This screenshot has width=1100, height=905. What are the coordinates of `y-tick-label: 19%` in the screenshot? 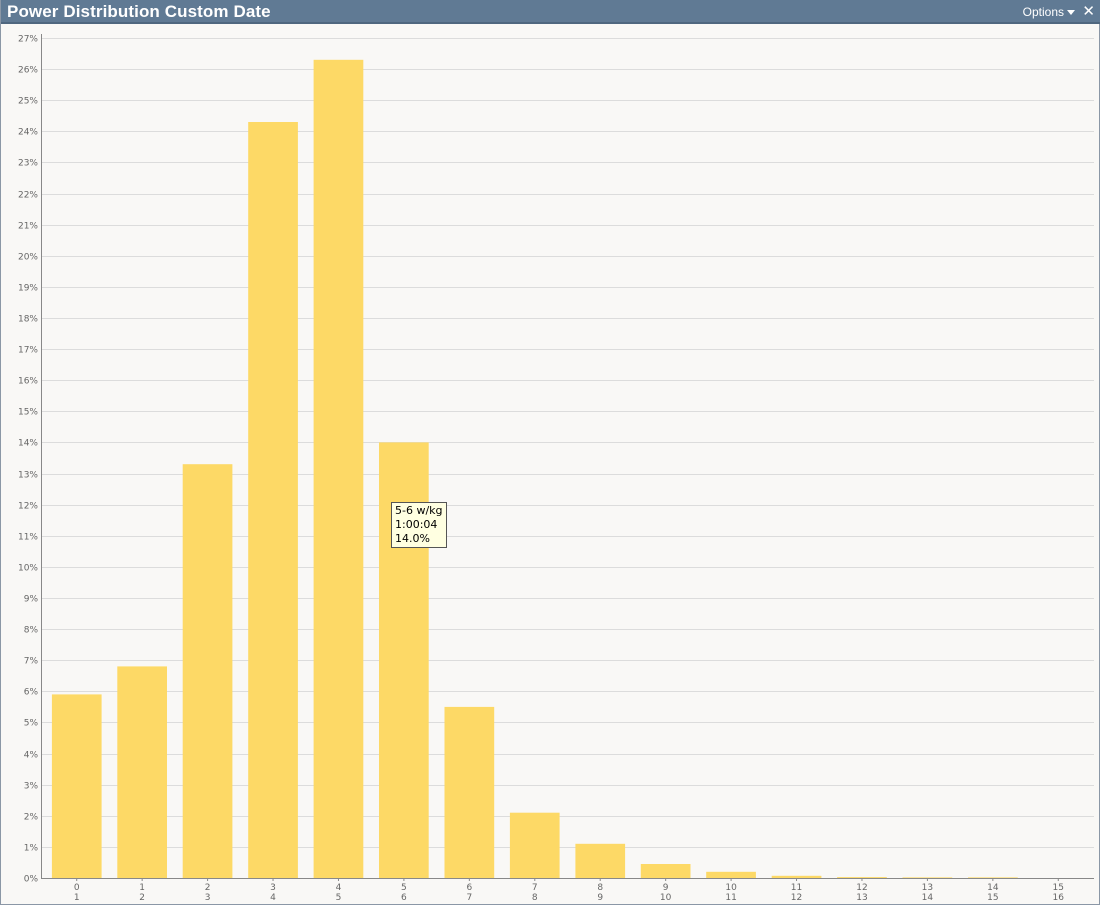 It's located at (28, 289).